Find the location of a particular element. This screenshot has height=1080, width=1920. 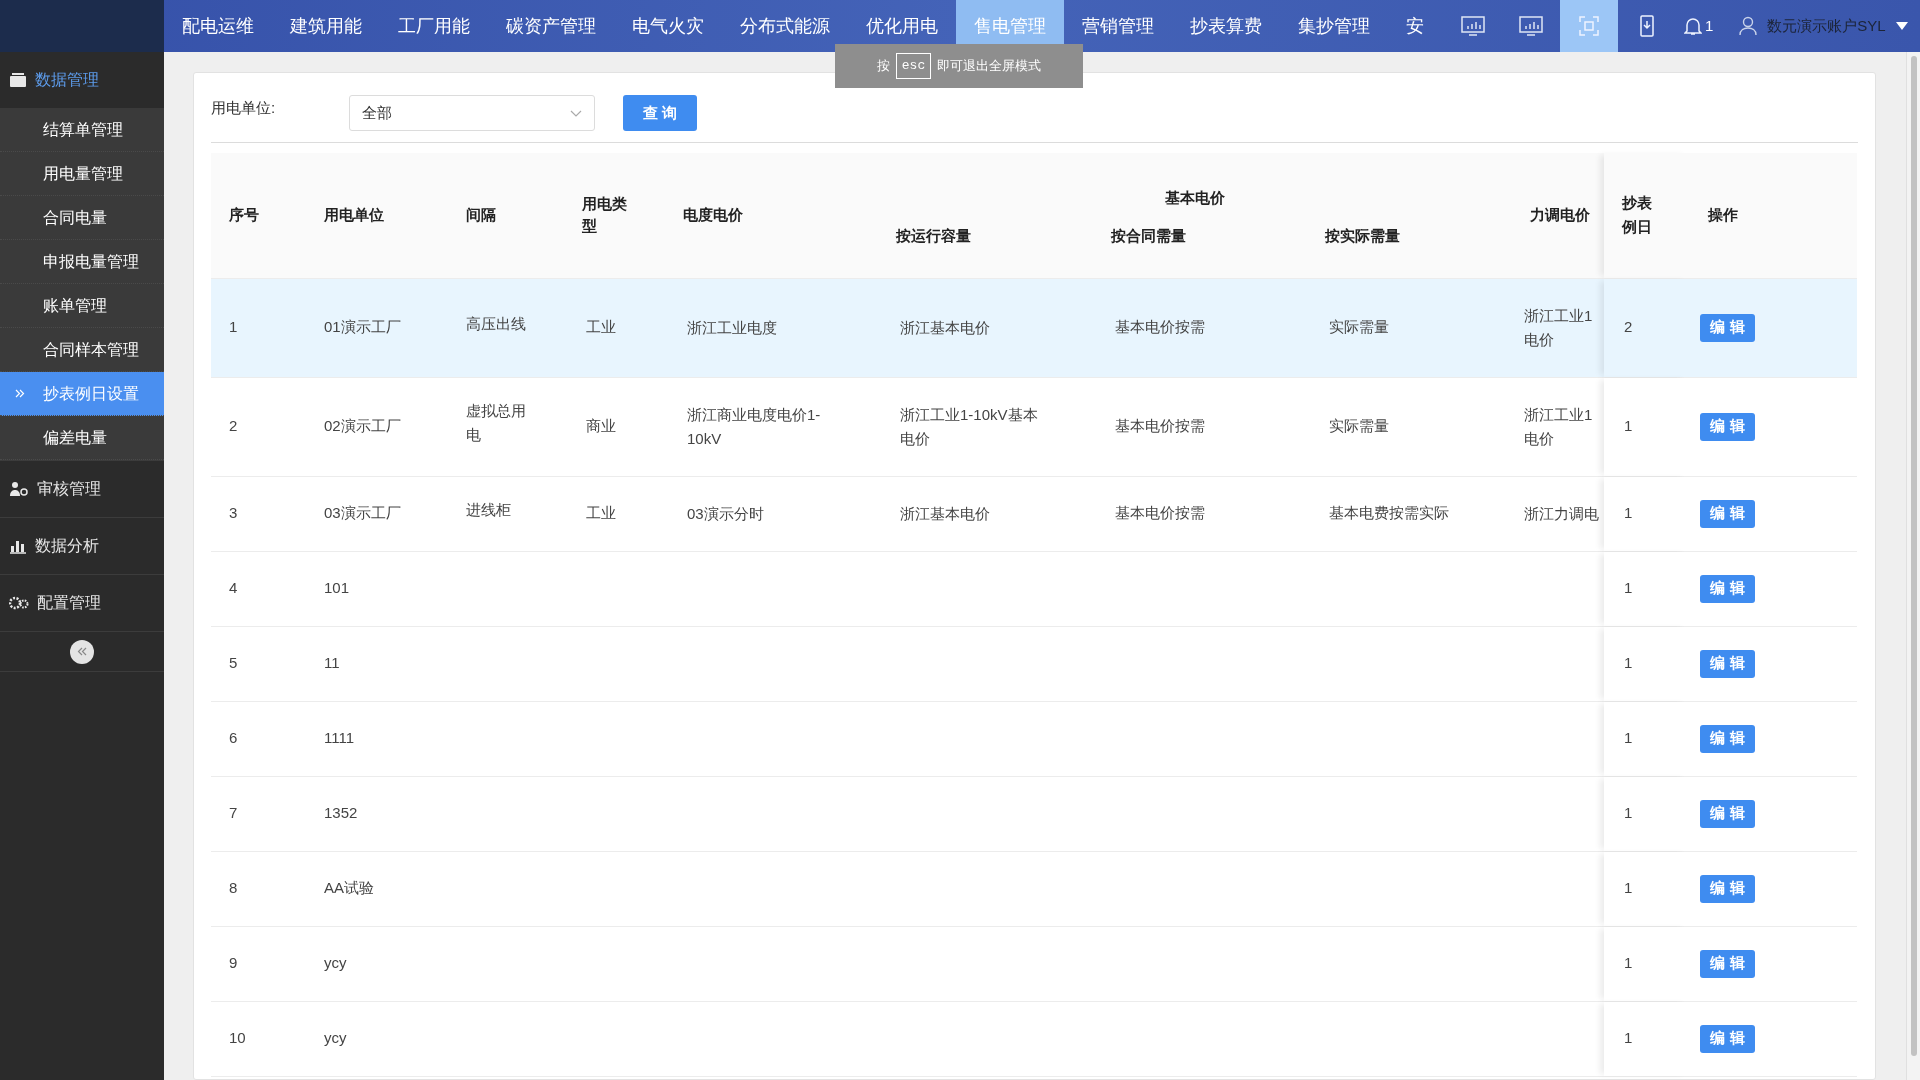

scrollbar is located at coordinates (1913, 566).